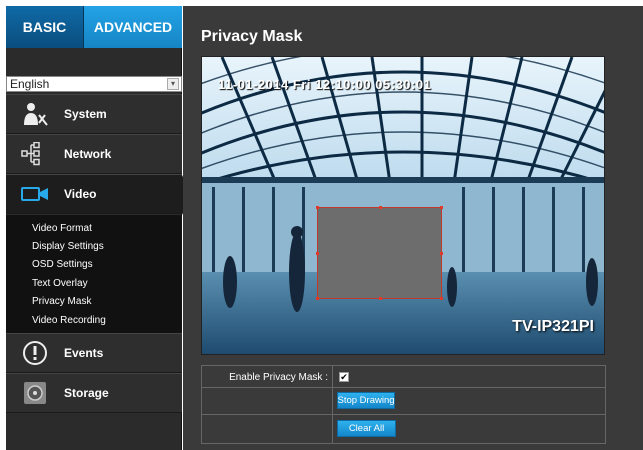 This screenshot has height=450, width=643. What do you see at coordinates (94, 84) in the screenshot?
I see `language-select: English ▾` at bounding box center [94, 84].